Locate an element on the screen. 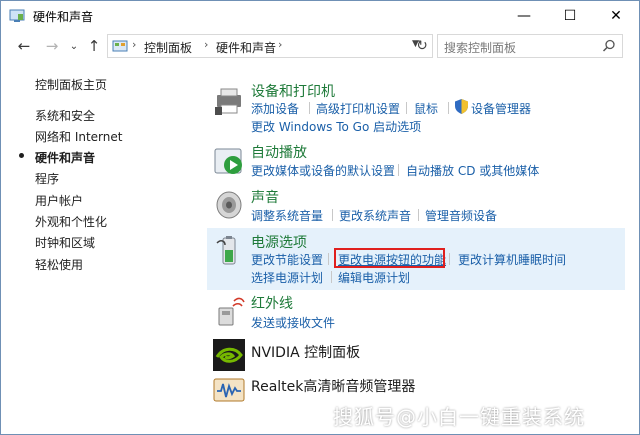  maximize-button: ☐ is located at coordinates (570, 16).